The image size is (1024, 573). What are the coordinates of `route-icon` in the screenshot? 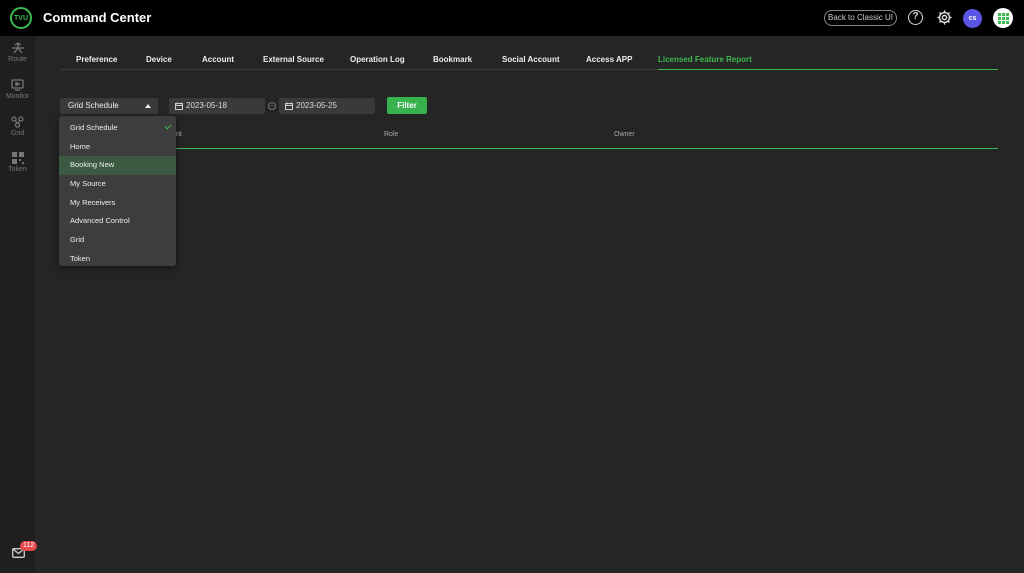 It's located at (17, 48).